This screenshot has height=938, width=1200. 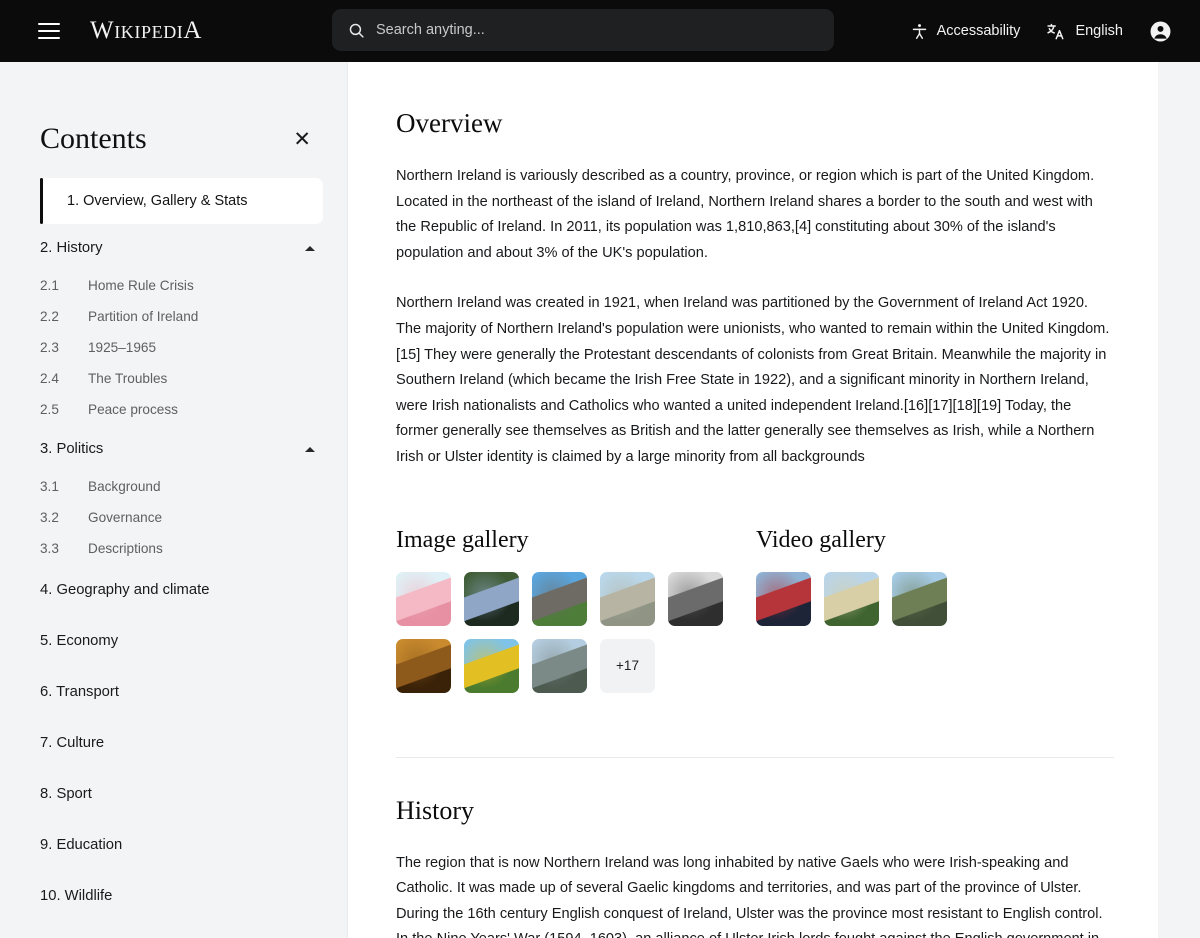 I want to click on sidebar-subitem-0-1: 2.2 Partition of Ireland, so click(x=193, y=316).